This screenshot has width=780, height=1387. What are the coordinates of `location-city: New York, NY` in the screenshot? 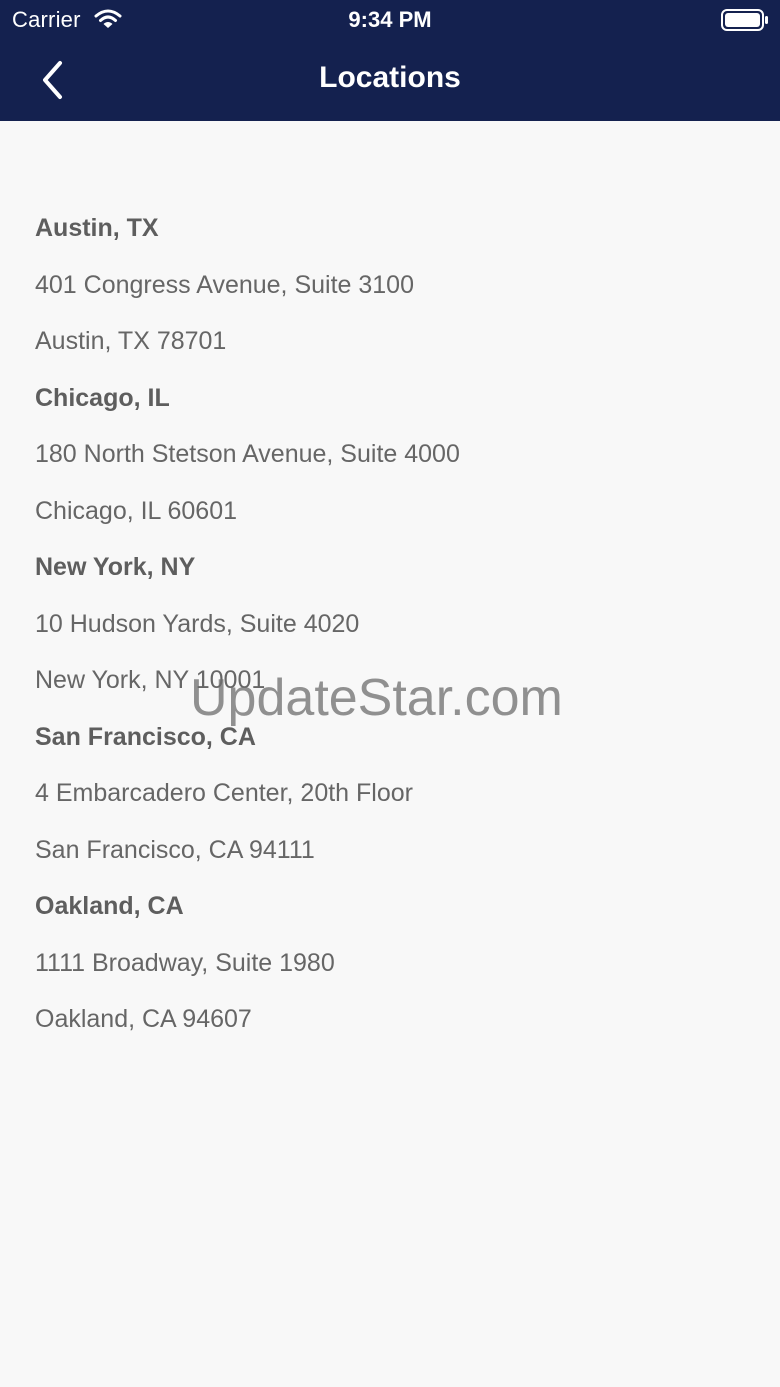 It's located at (115, 567).